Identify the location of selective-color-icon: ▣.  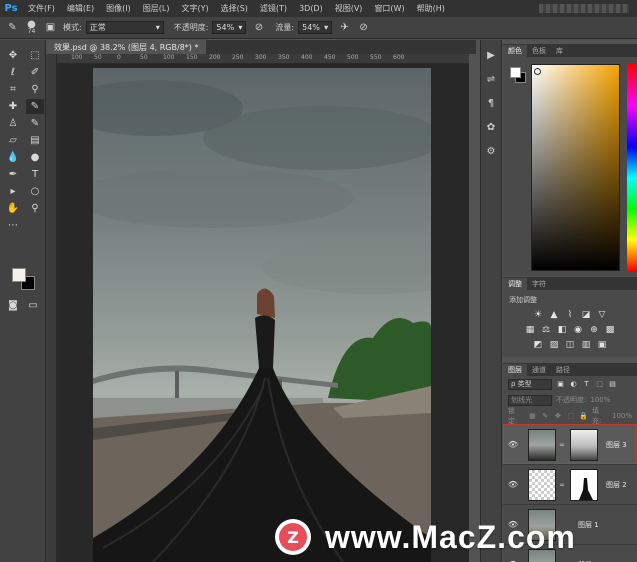
(602, 344).